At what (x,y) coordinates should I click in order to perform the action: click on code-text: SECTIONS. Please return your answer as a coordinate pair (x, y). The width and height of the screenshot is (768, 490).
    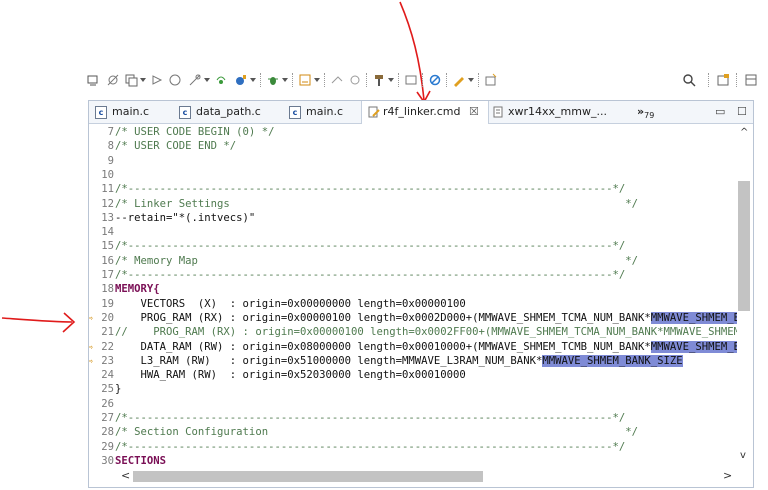
    Looking at the image, I should click on (141, 460).